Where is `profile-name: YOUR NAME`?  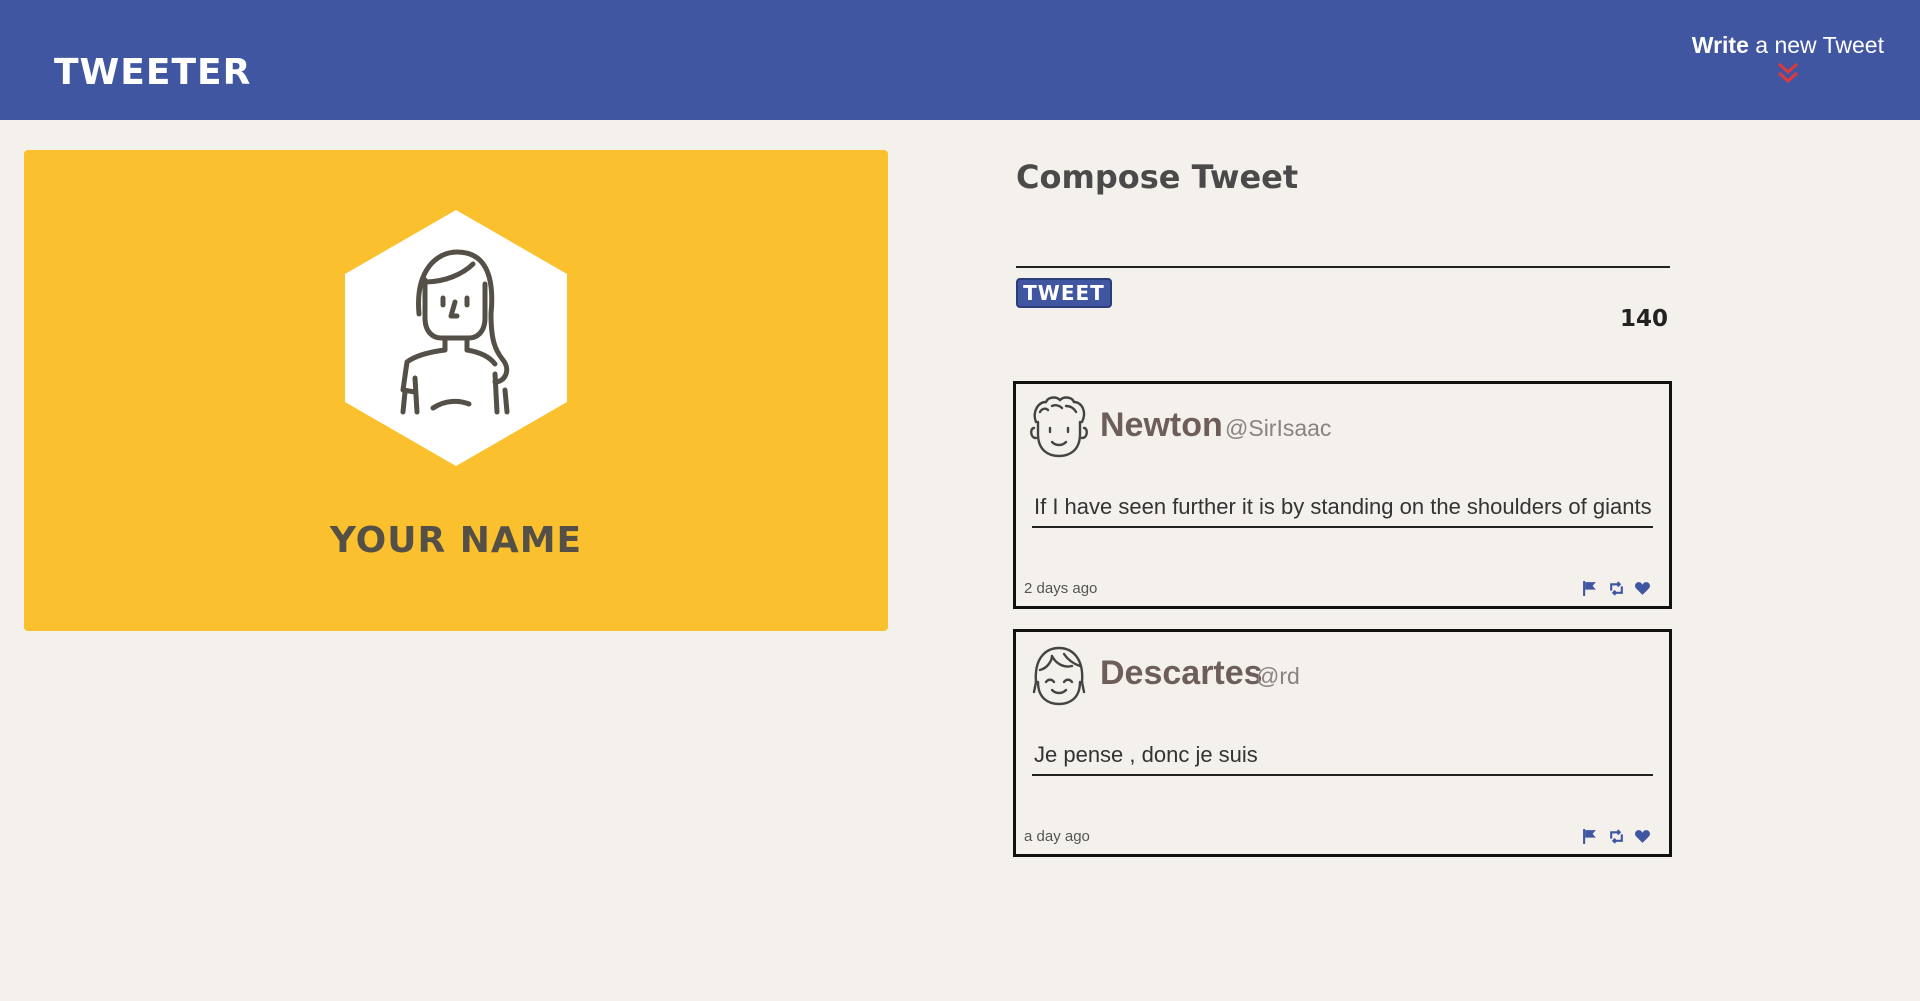 profile-name: YOUR NAME is located at coordinates (456, 540).